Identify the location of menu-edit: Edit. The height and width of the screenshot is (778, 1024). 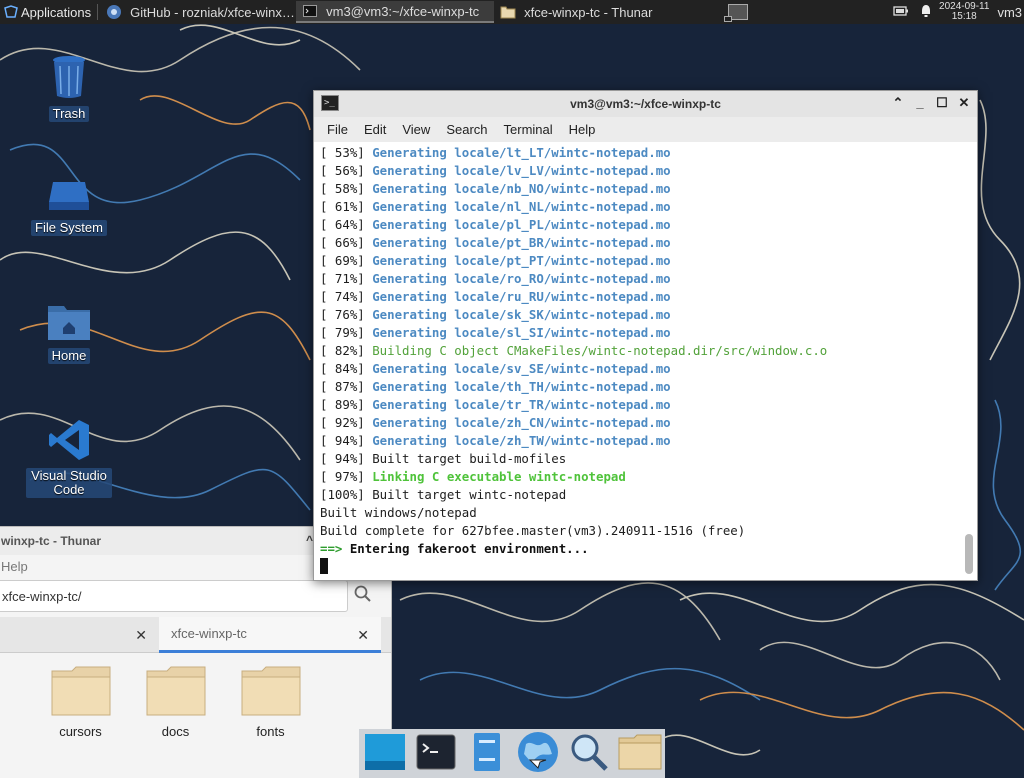
(375, 129).